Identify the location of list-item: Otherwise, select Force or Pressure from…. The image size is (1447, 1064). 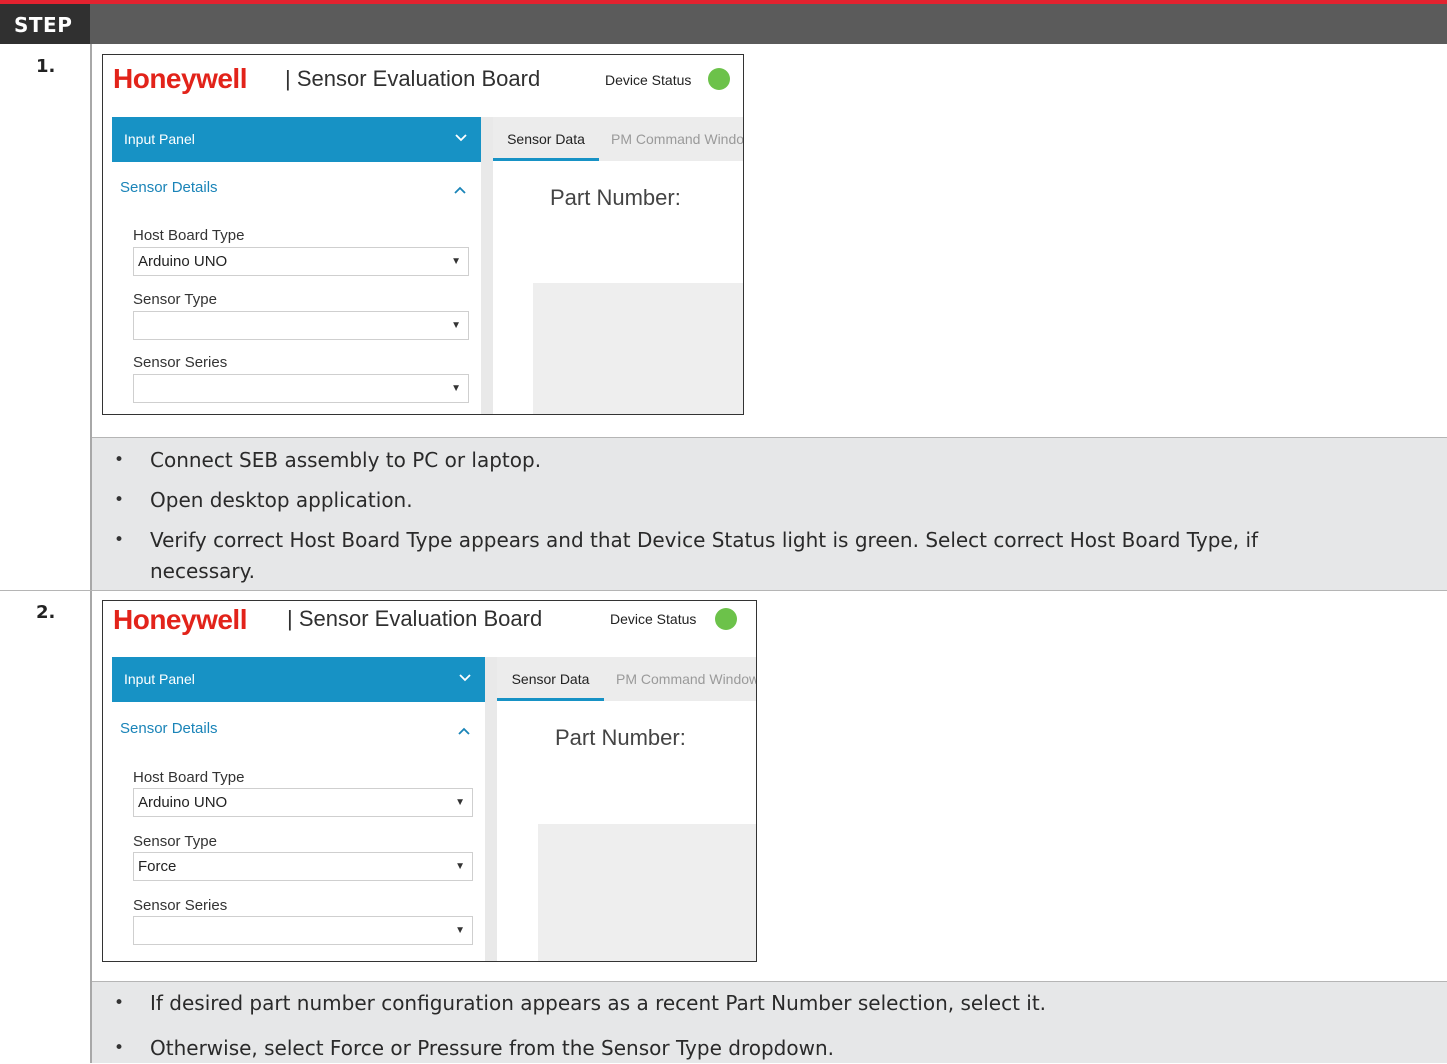
(769, 1048).